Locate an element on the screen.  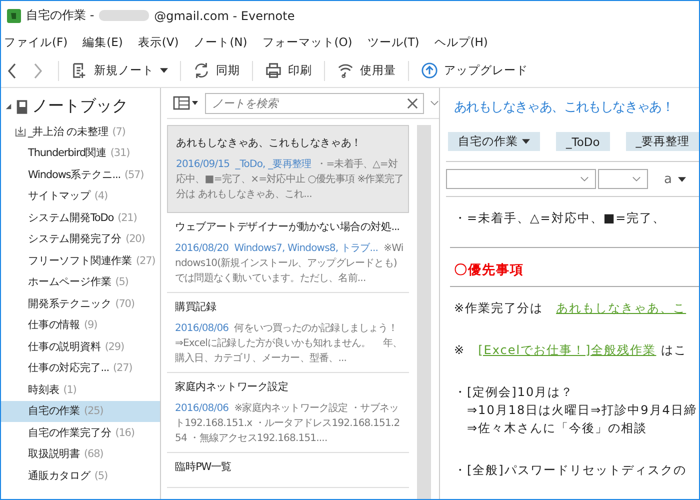
sync-icon is located at coordinates (201, 70).